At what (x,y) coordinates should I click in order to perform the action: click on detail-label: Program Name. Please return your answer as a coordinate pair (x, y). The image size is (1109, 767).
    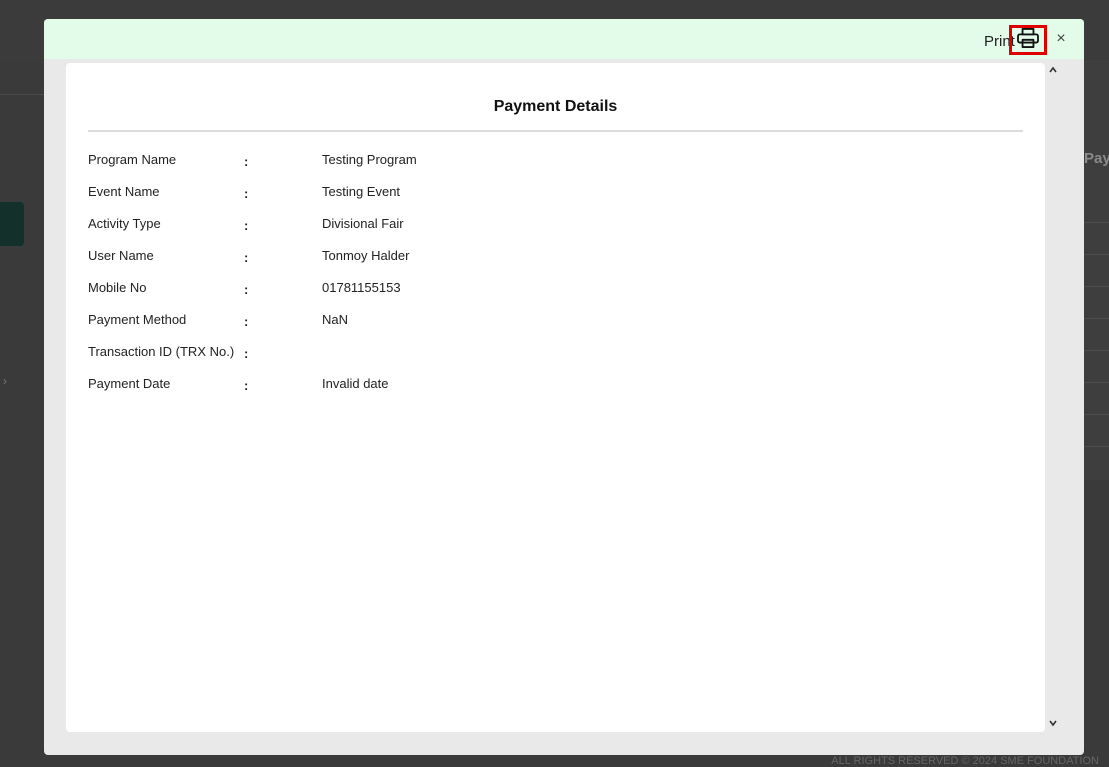
    Looking at the image, I should click on (132, 159).